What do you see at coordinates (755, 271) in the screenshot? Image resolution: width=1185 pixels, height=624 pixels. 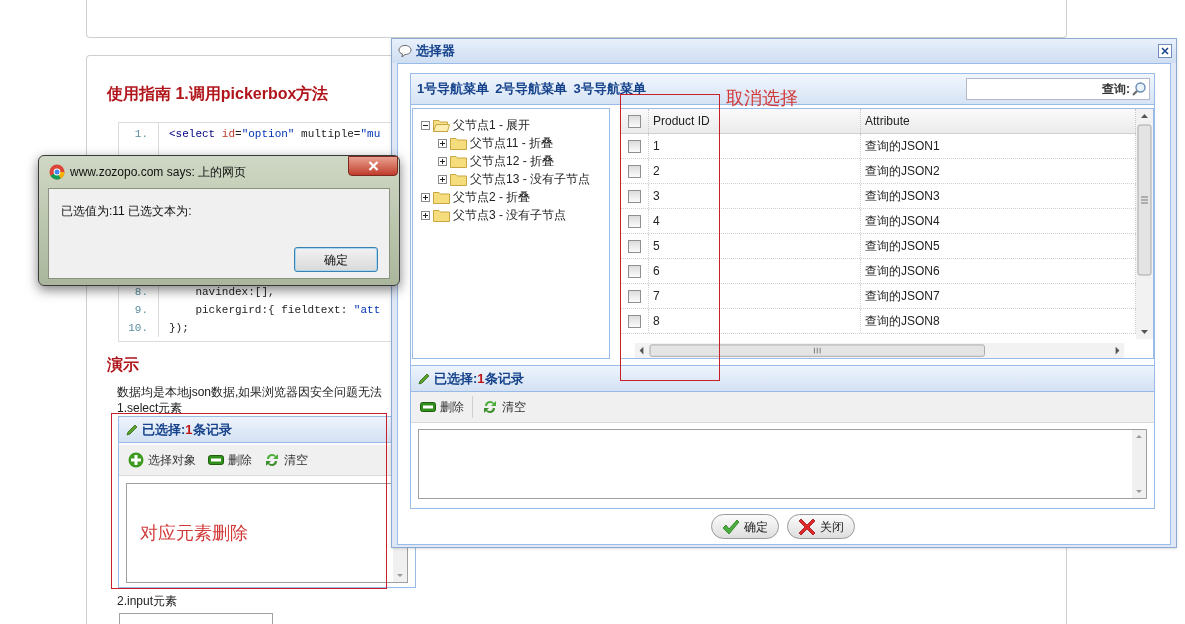 I see `table-cell: 6` at bounding box center [755, 271].